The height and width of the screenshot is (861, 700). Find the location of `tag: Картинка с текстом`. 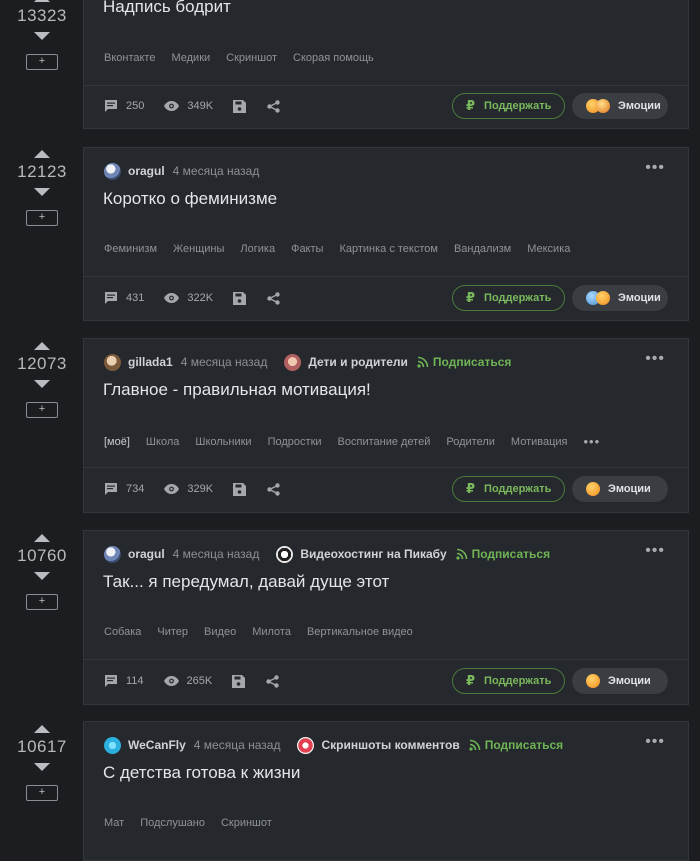

tag: Картинка с текстом is located at coordinates (388, 249).